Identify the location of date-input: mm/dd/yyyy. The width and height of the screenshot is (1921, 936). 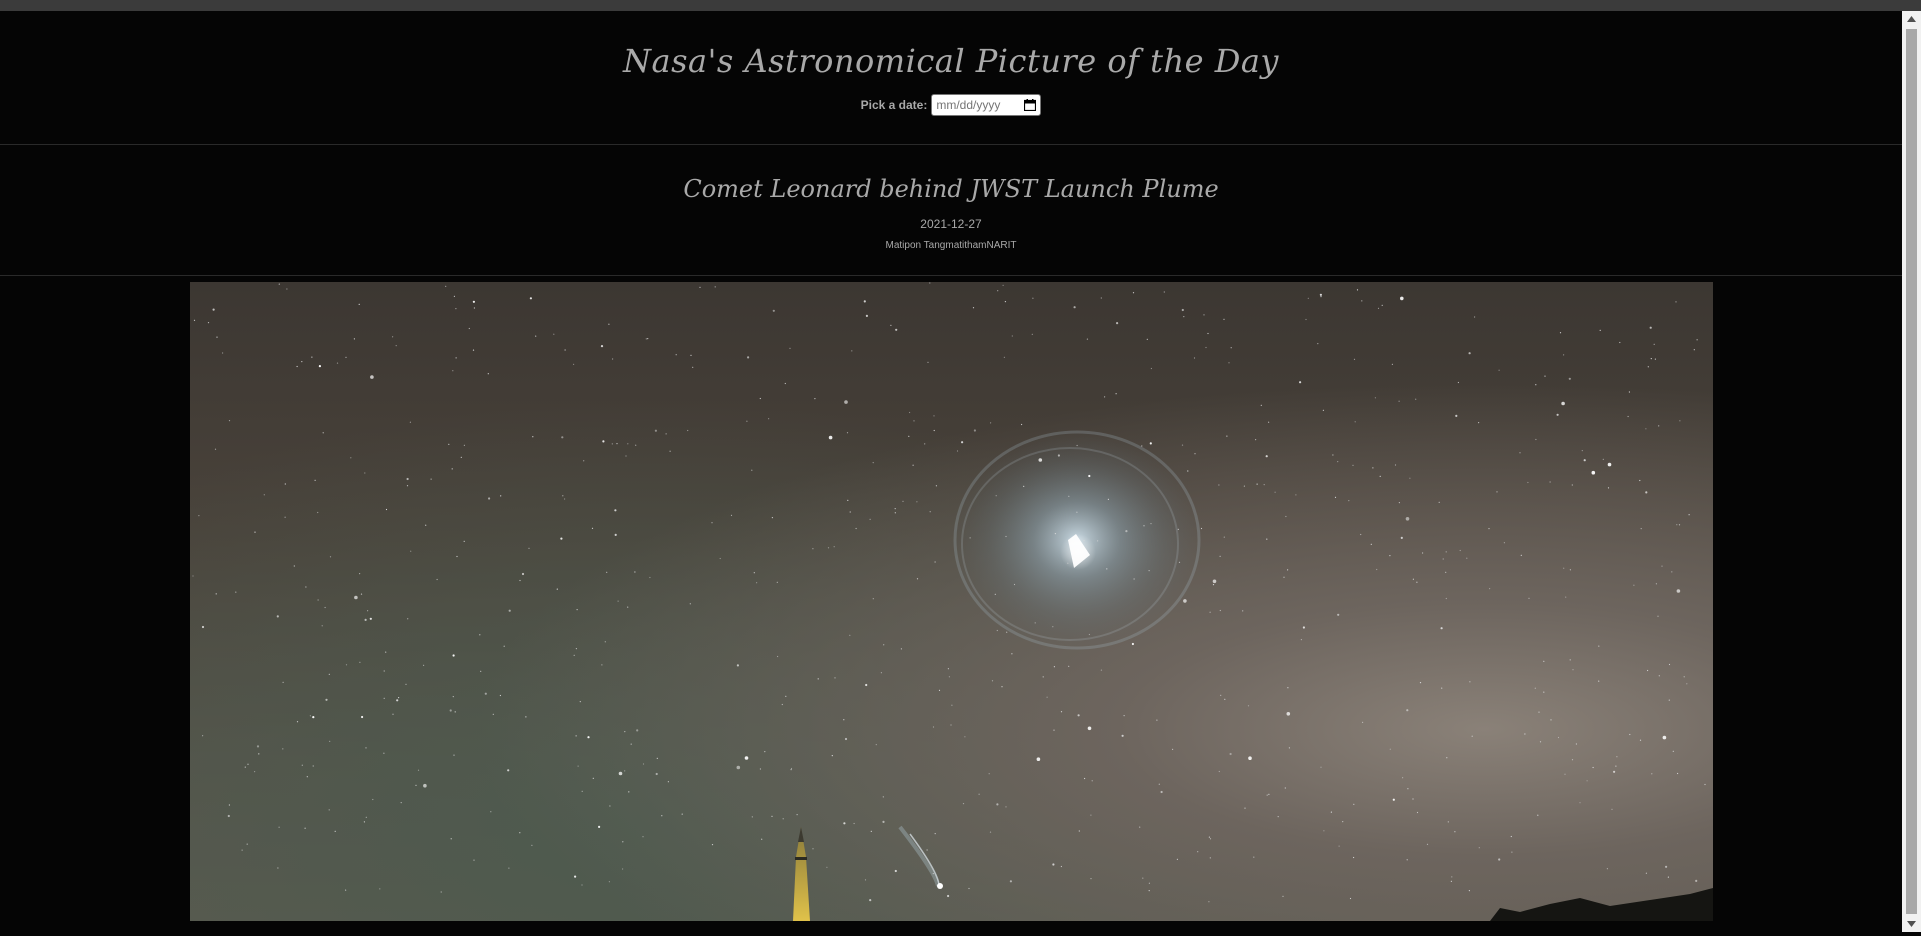
(986, 105).